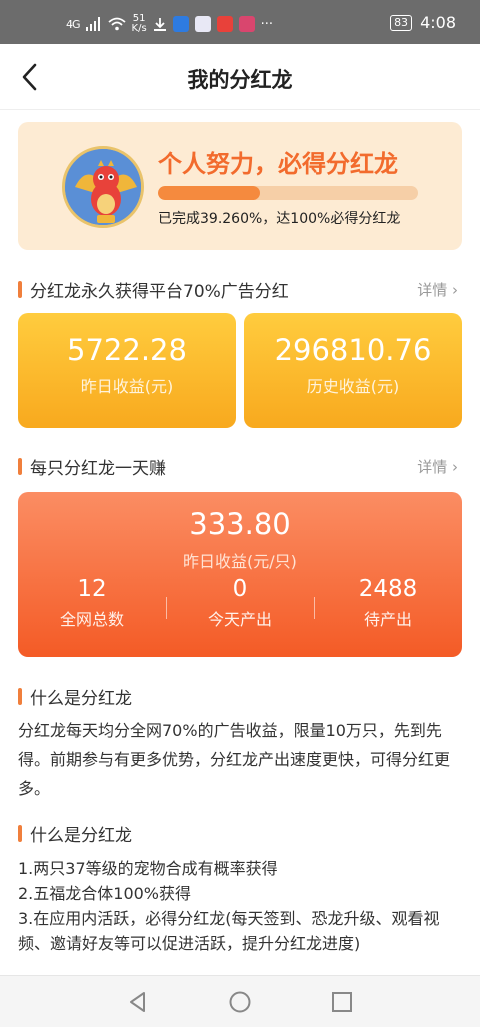  I want to click on section-header-what-is: 什么是分红龙, so click(240, 696).